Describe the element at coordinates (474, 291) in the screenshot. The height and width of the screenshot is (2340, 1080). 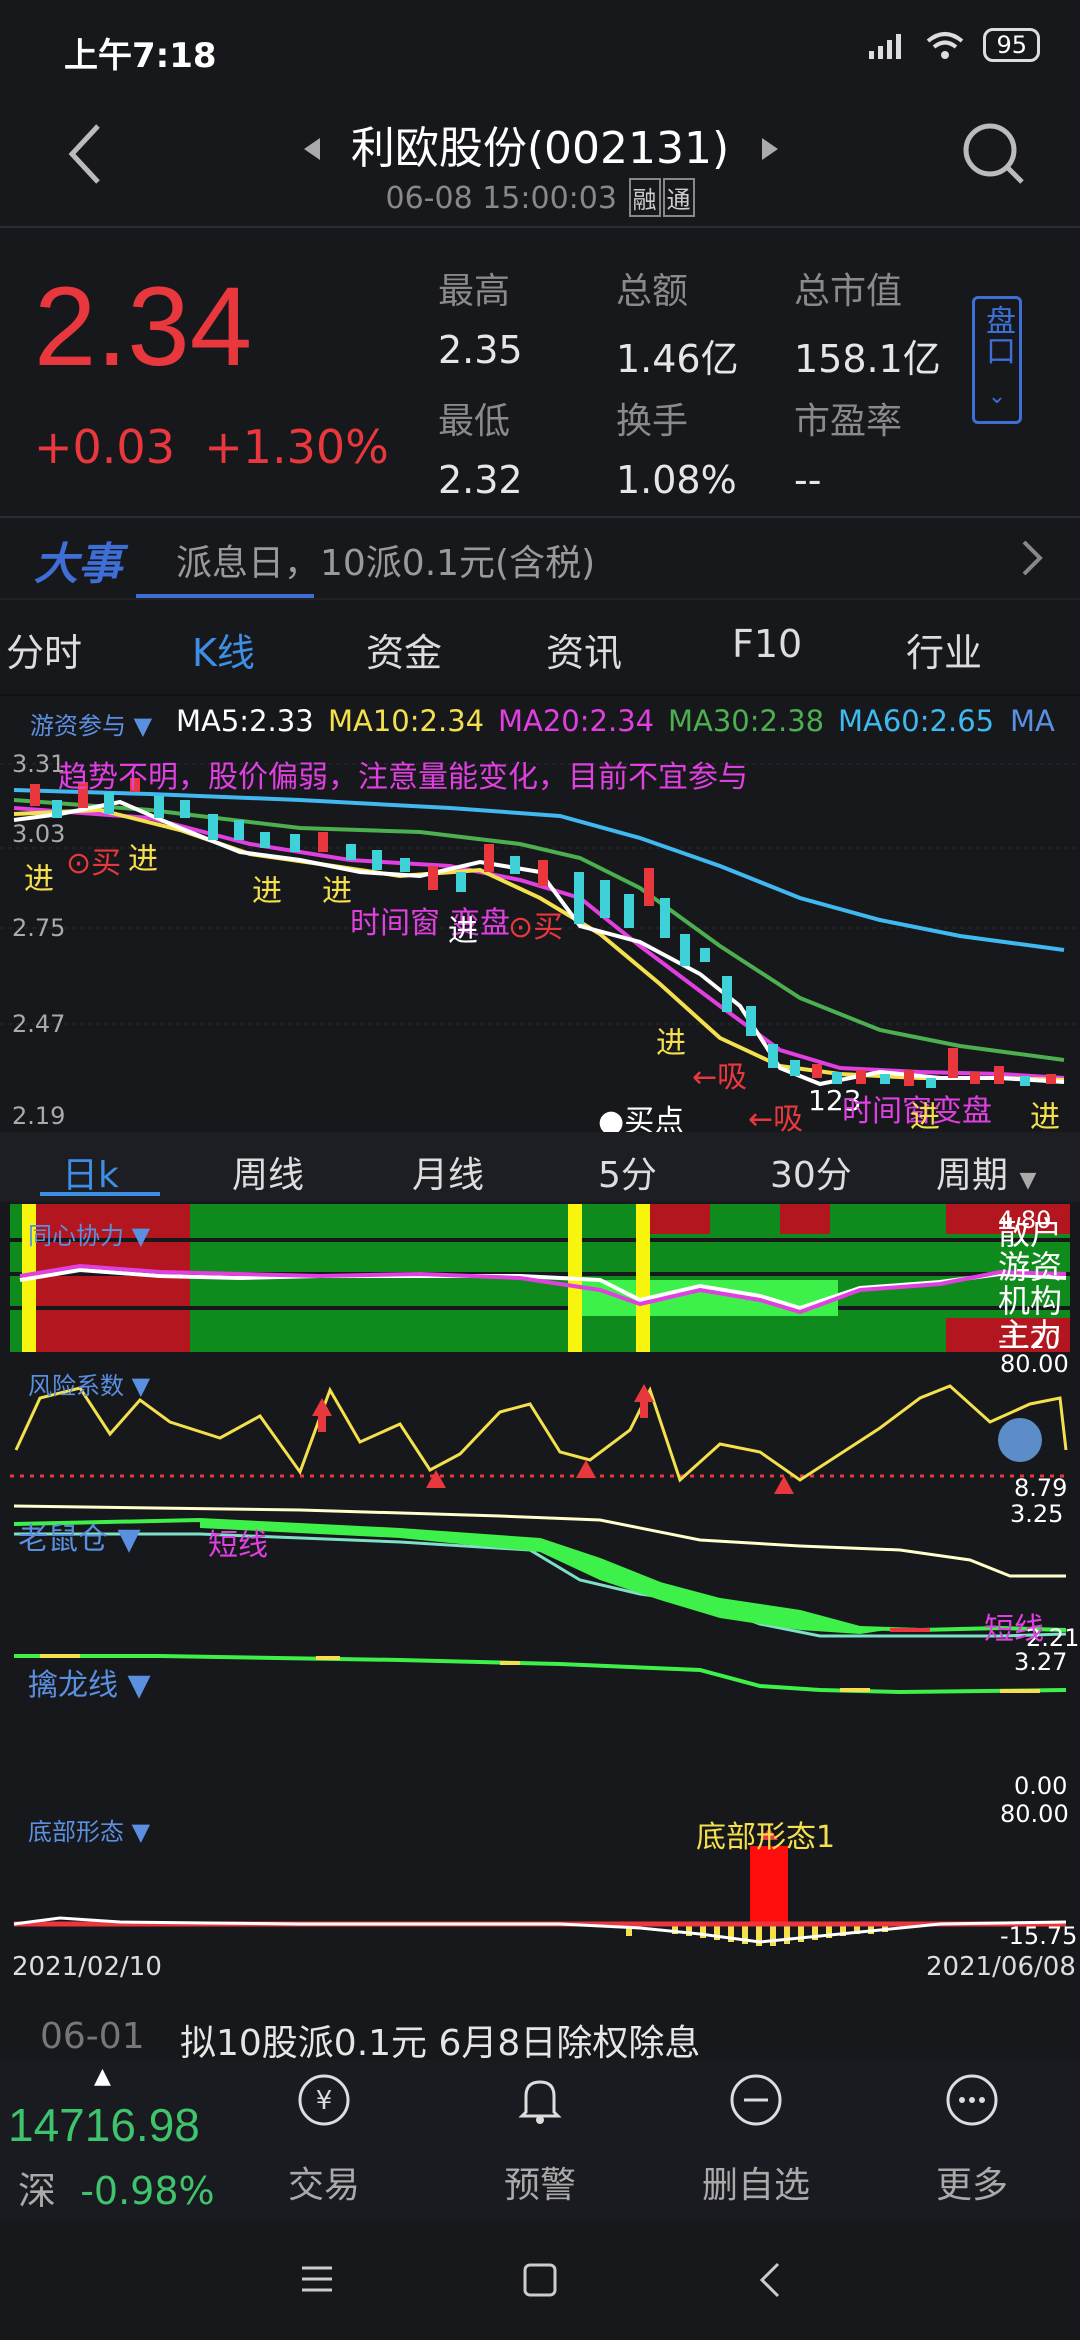
I see `stat-label: 最高` at that location.